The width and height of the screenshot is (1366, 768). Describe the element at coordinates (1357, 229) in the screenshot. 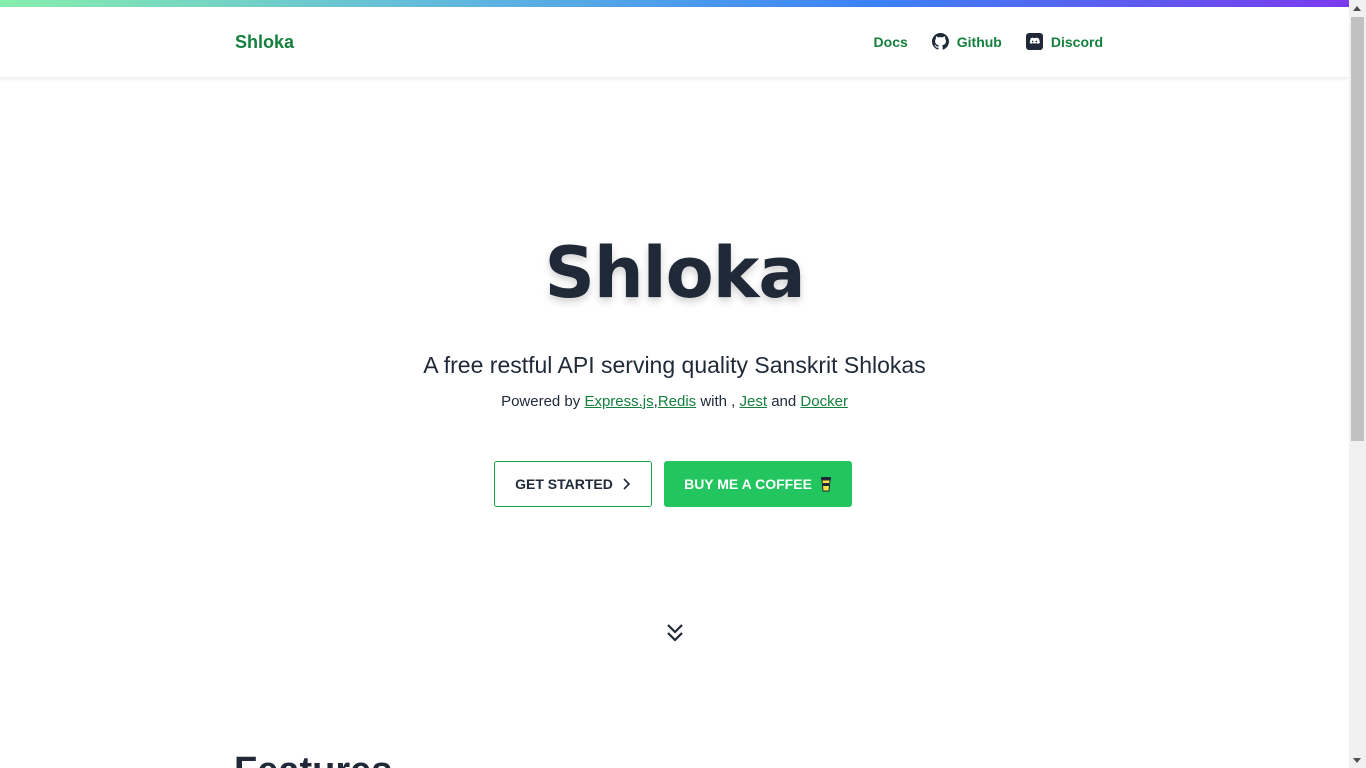

I see `scroll-thumb` at that location.